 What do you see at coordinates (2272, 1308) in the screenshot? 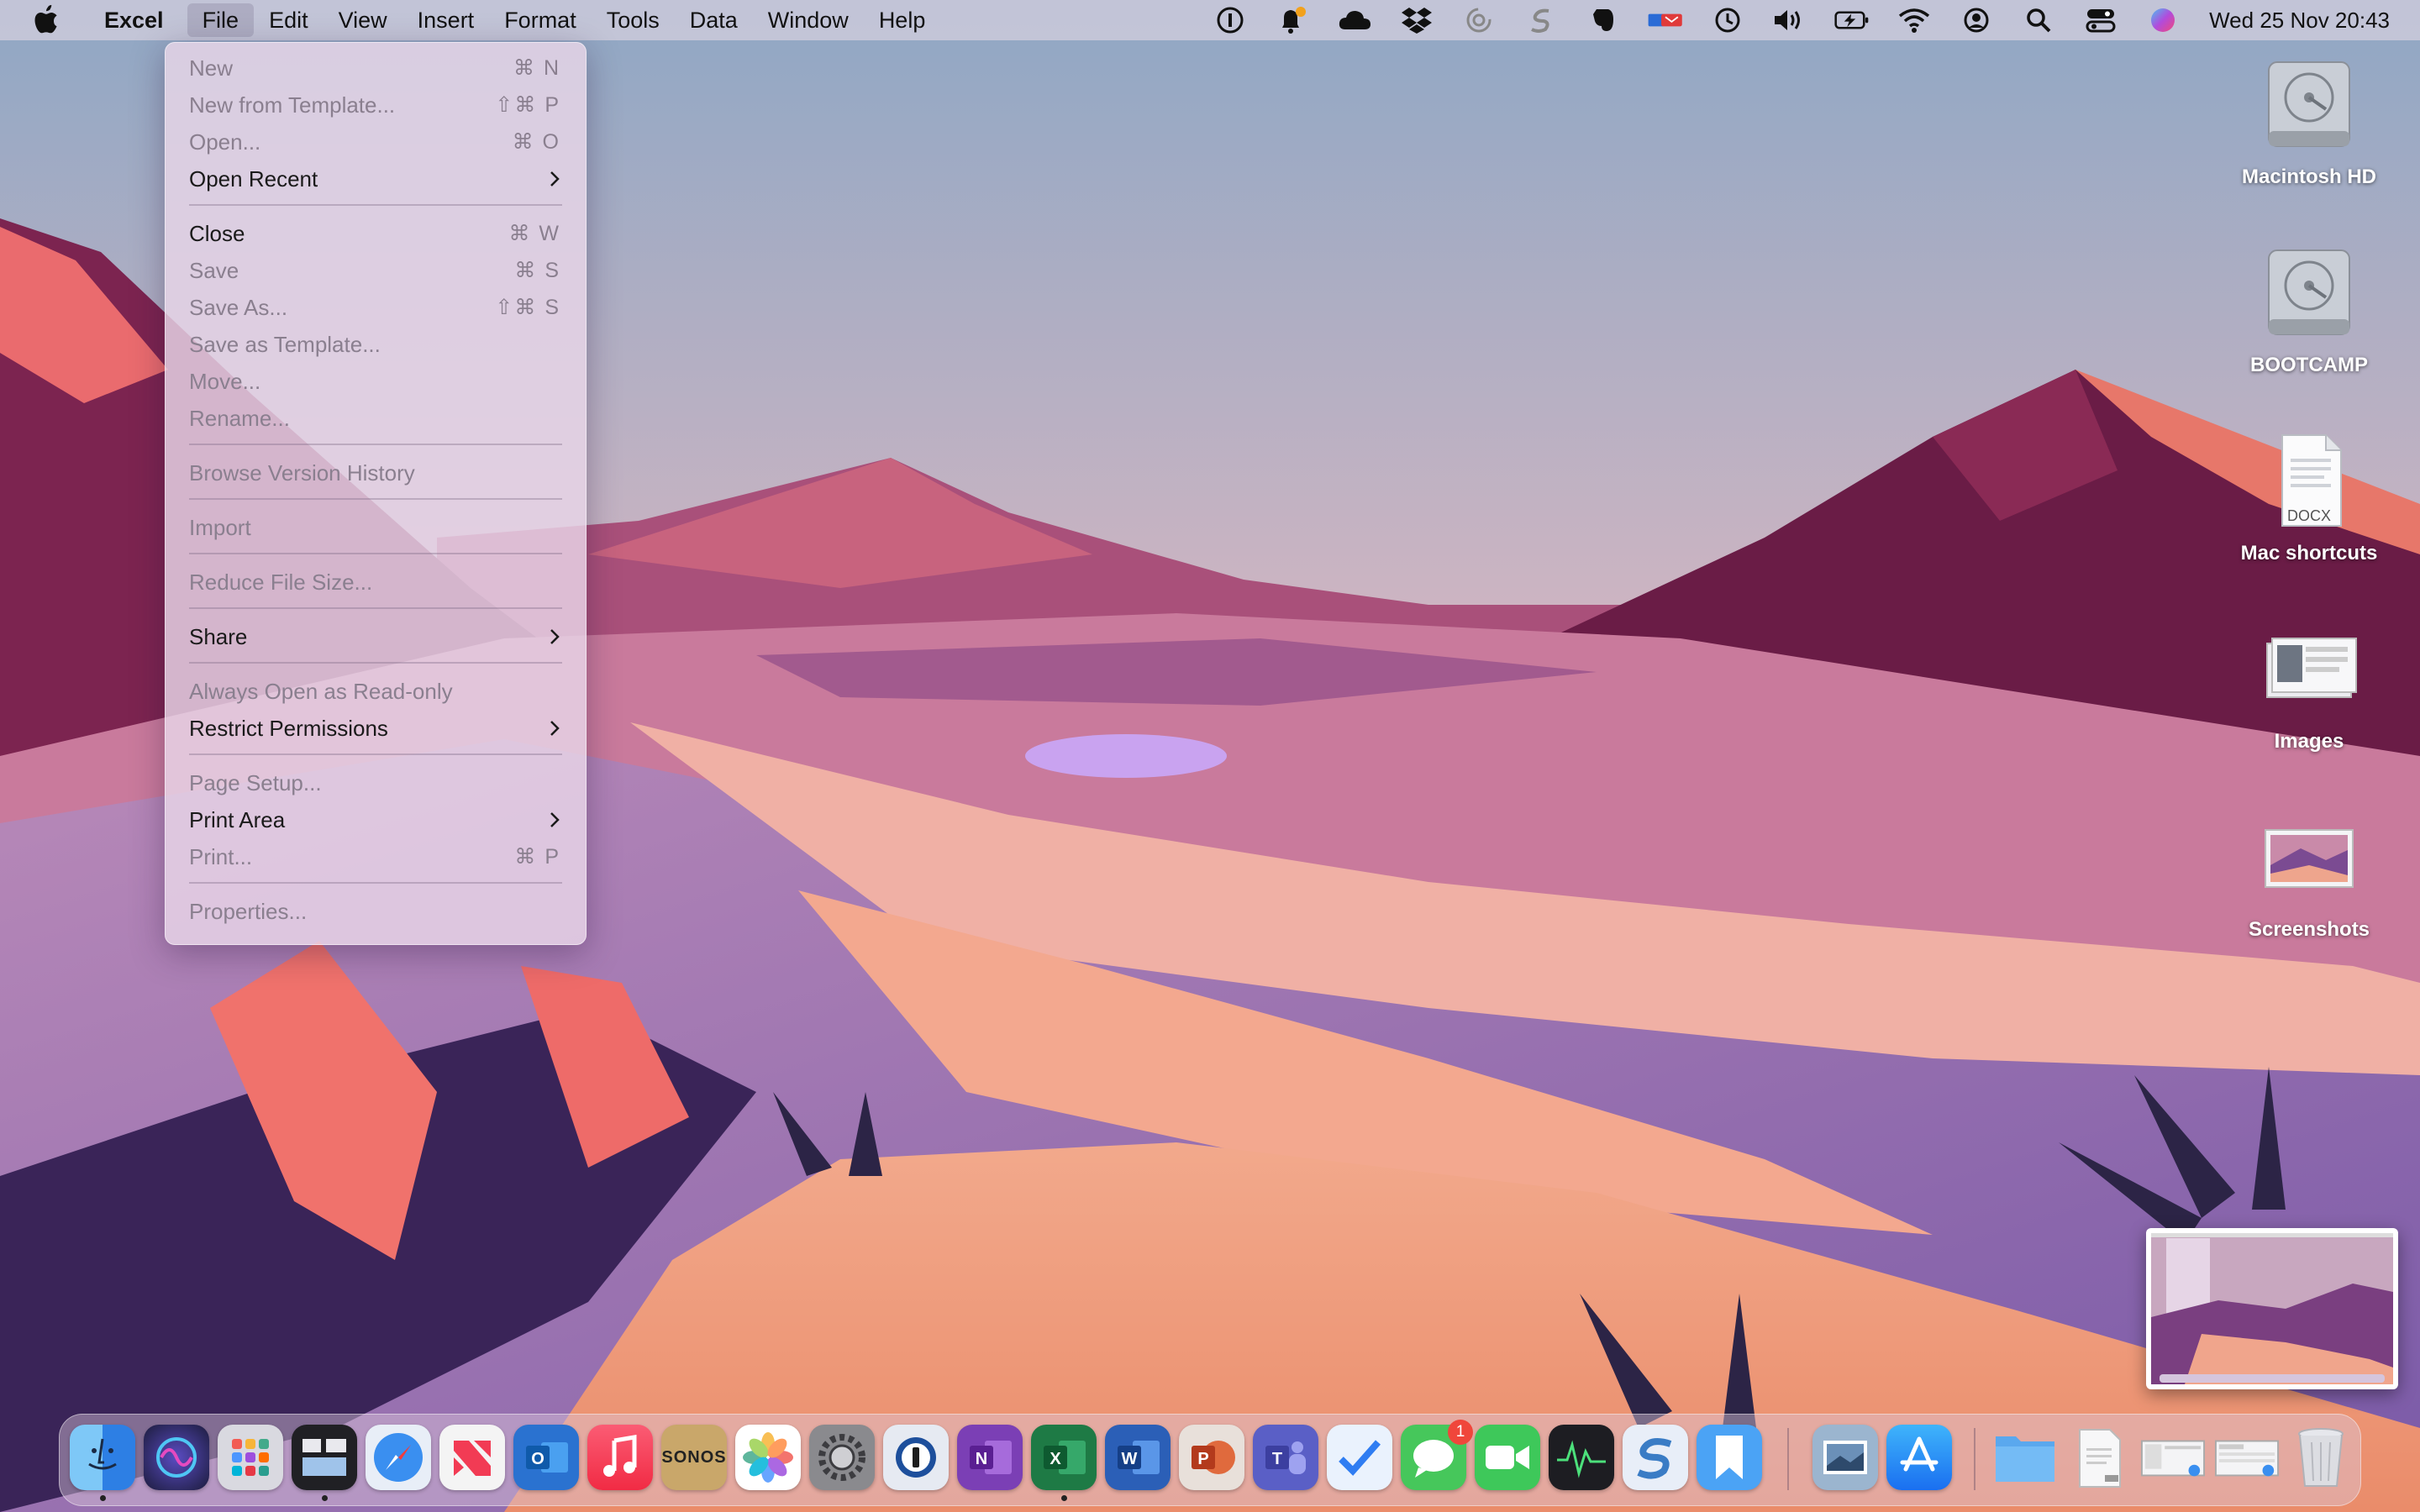
I see `screenshot-preview-thumbnail` at bounding box center [2272, 1308].